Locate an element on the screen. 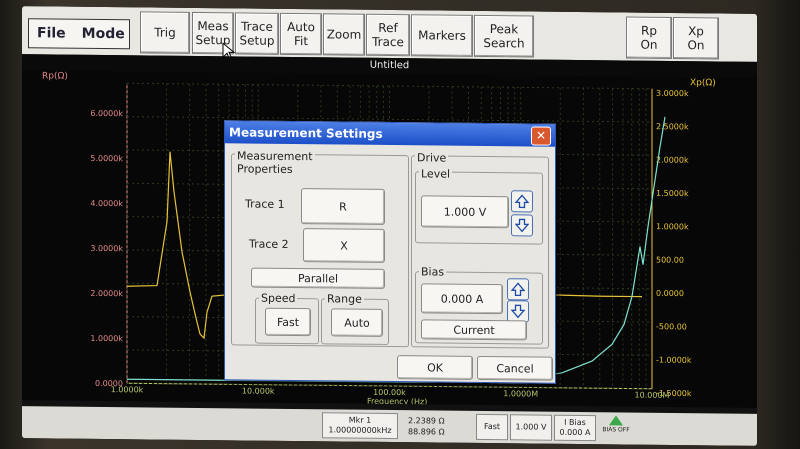 The width and height of the screenshot is (800, 449). right-axis-tick-label: 1.0000k is located at coordinates (672, 226).